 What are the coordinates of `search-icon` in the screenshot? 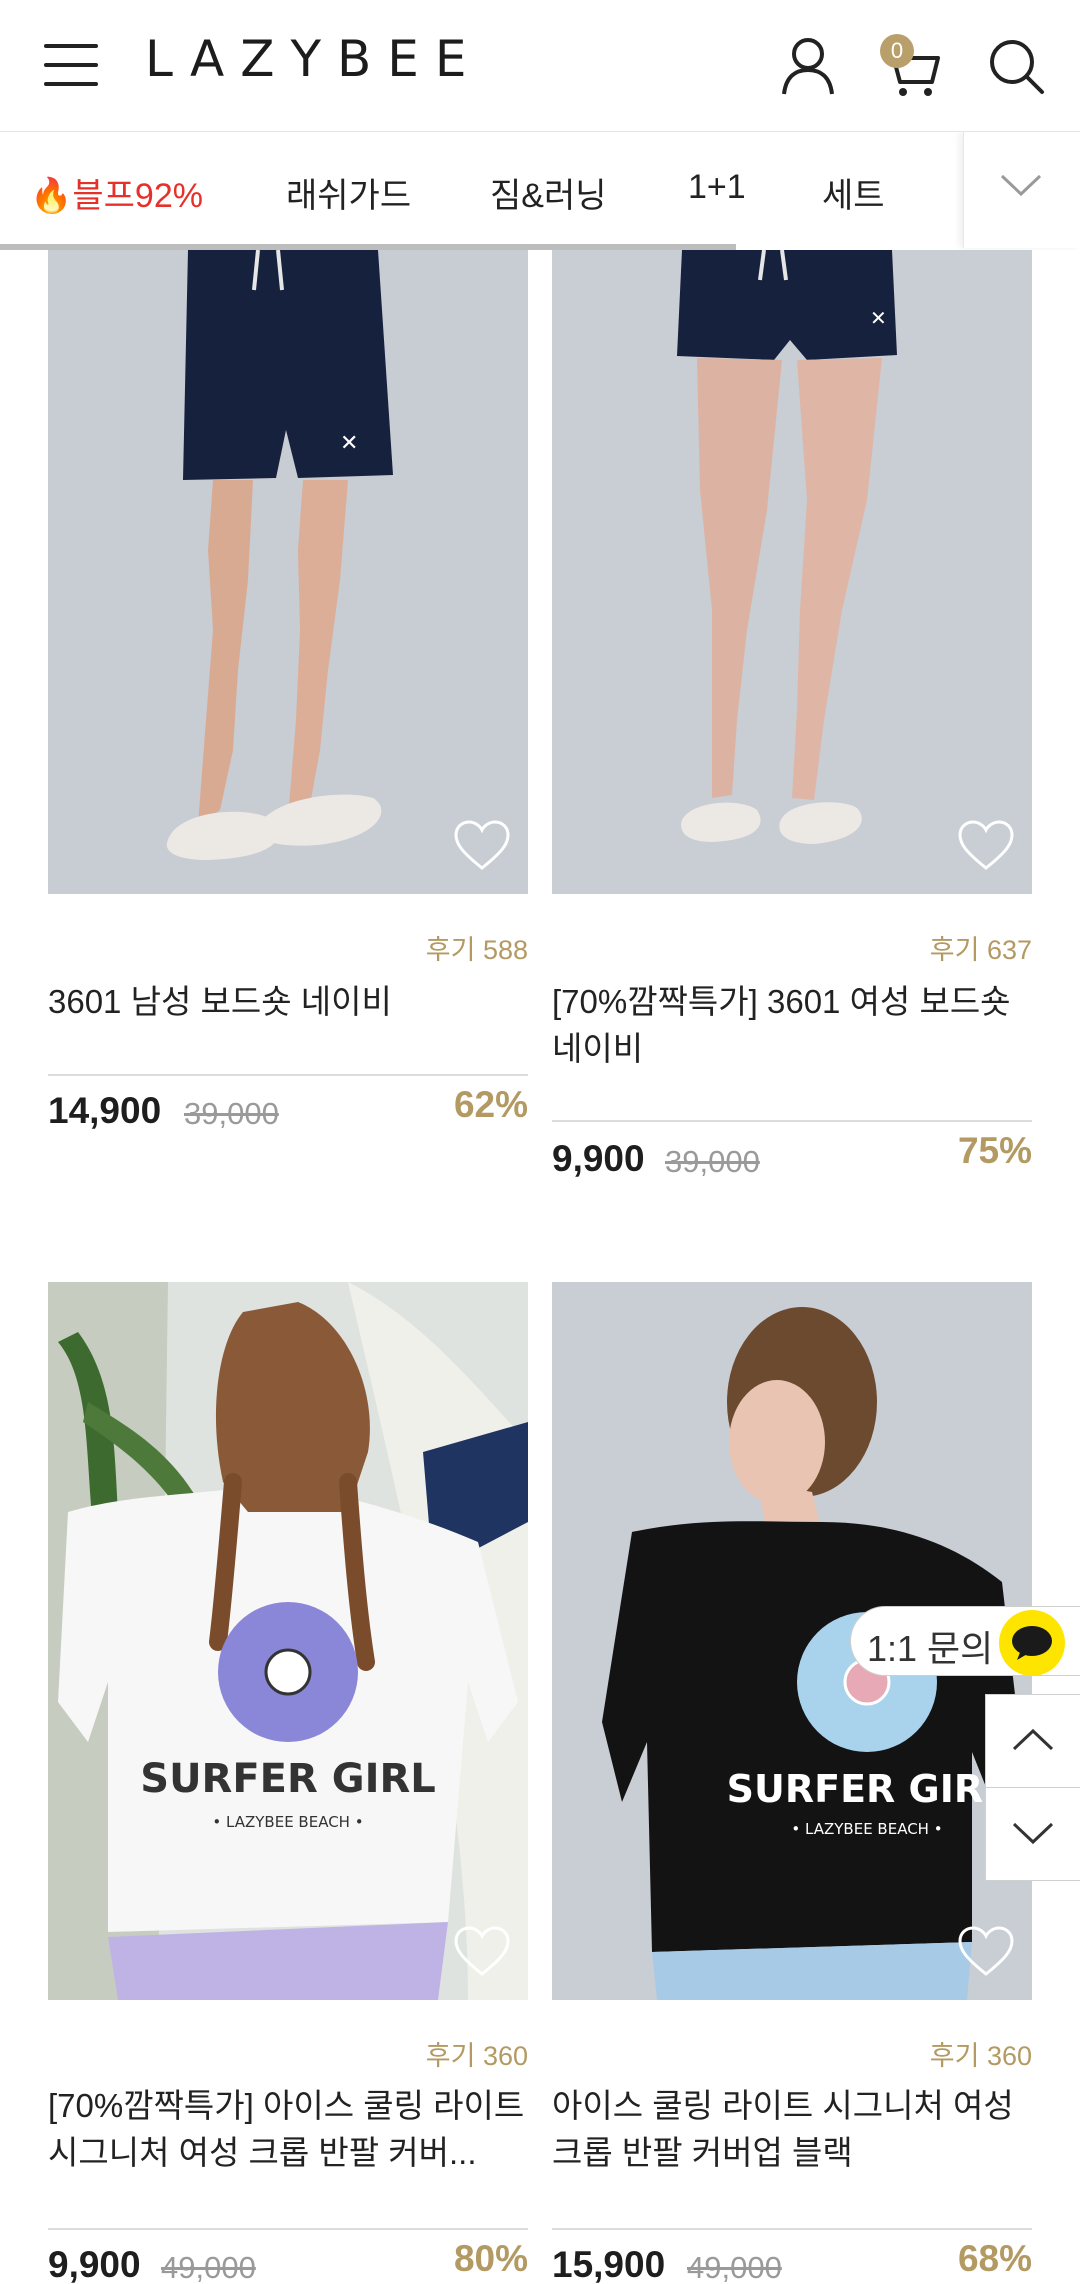 It's located at (1016, 66).